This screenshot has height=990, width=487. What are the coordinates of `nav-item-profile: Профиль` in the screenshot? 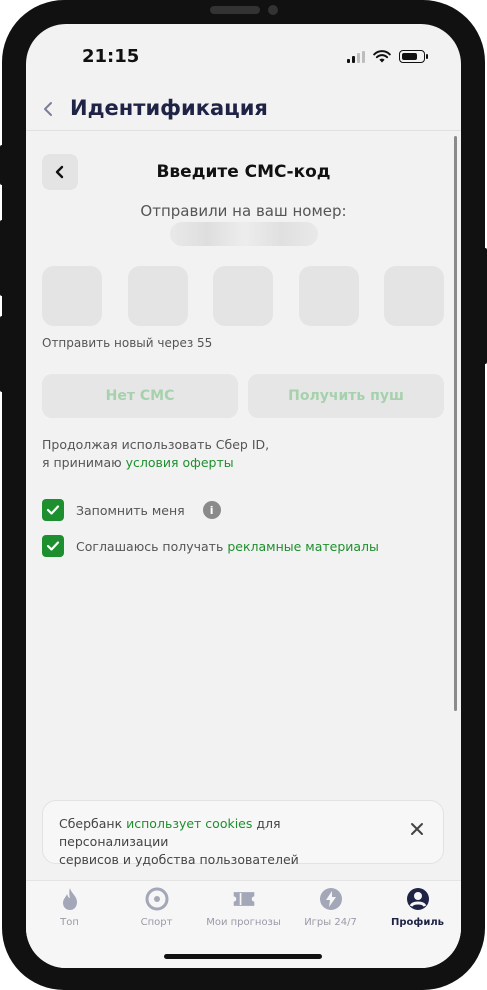 It's located at (417, 907).